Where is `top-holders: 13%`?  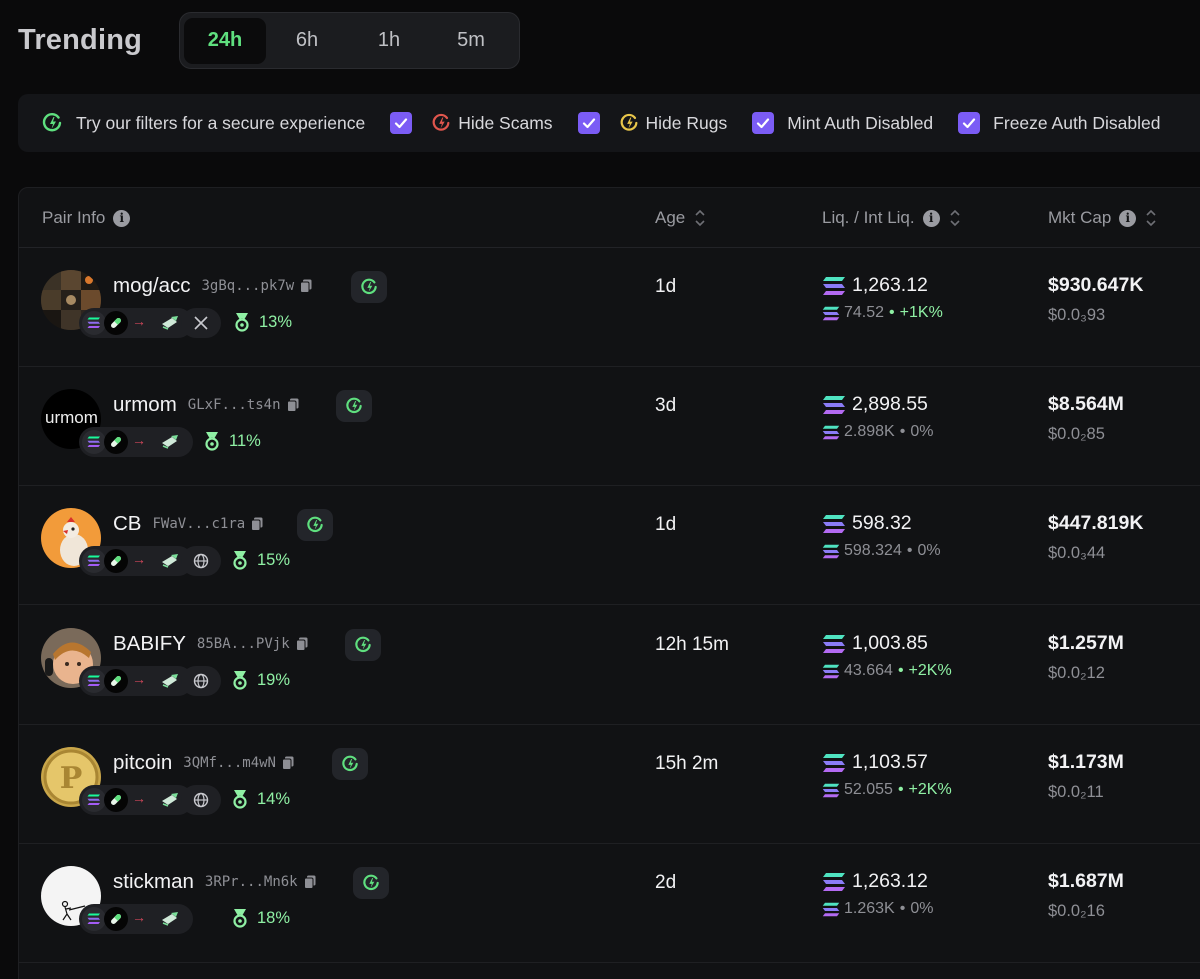 top-holders: 13% is located at coordinates (262, 322).